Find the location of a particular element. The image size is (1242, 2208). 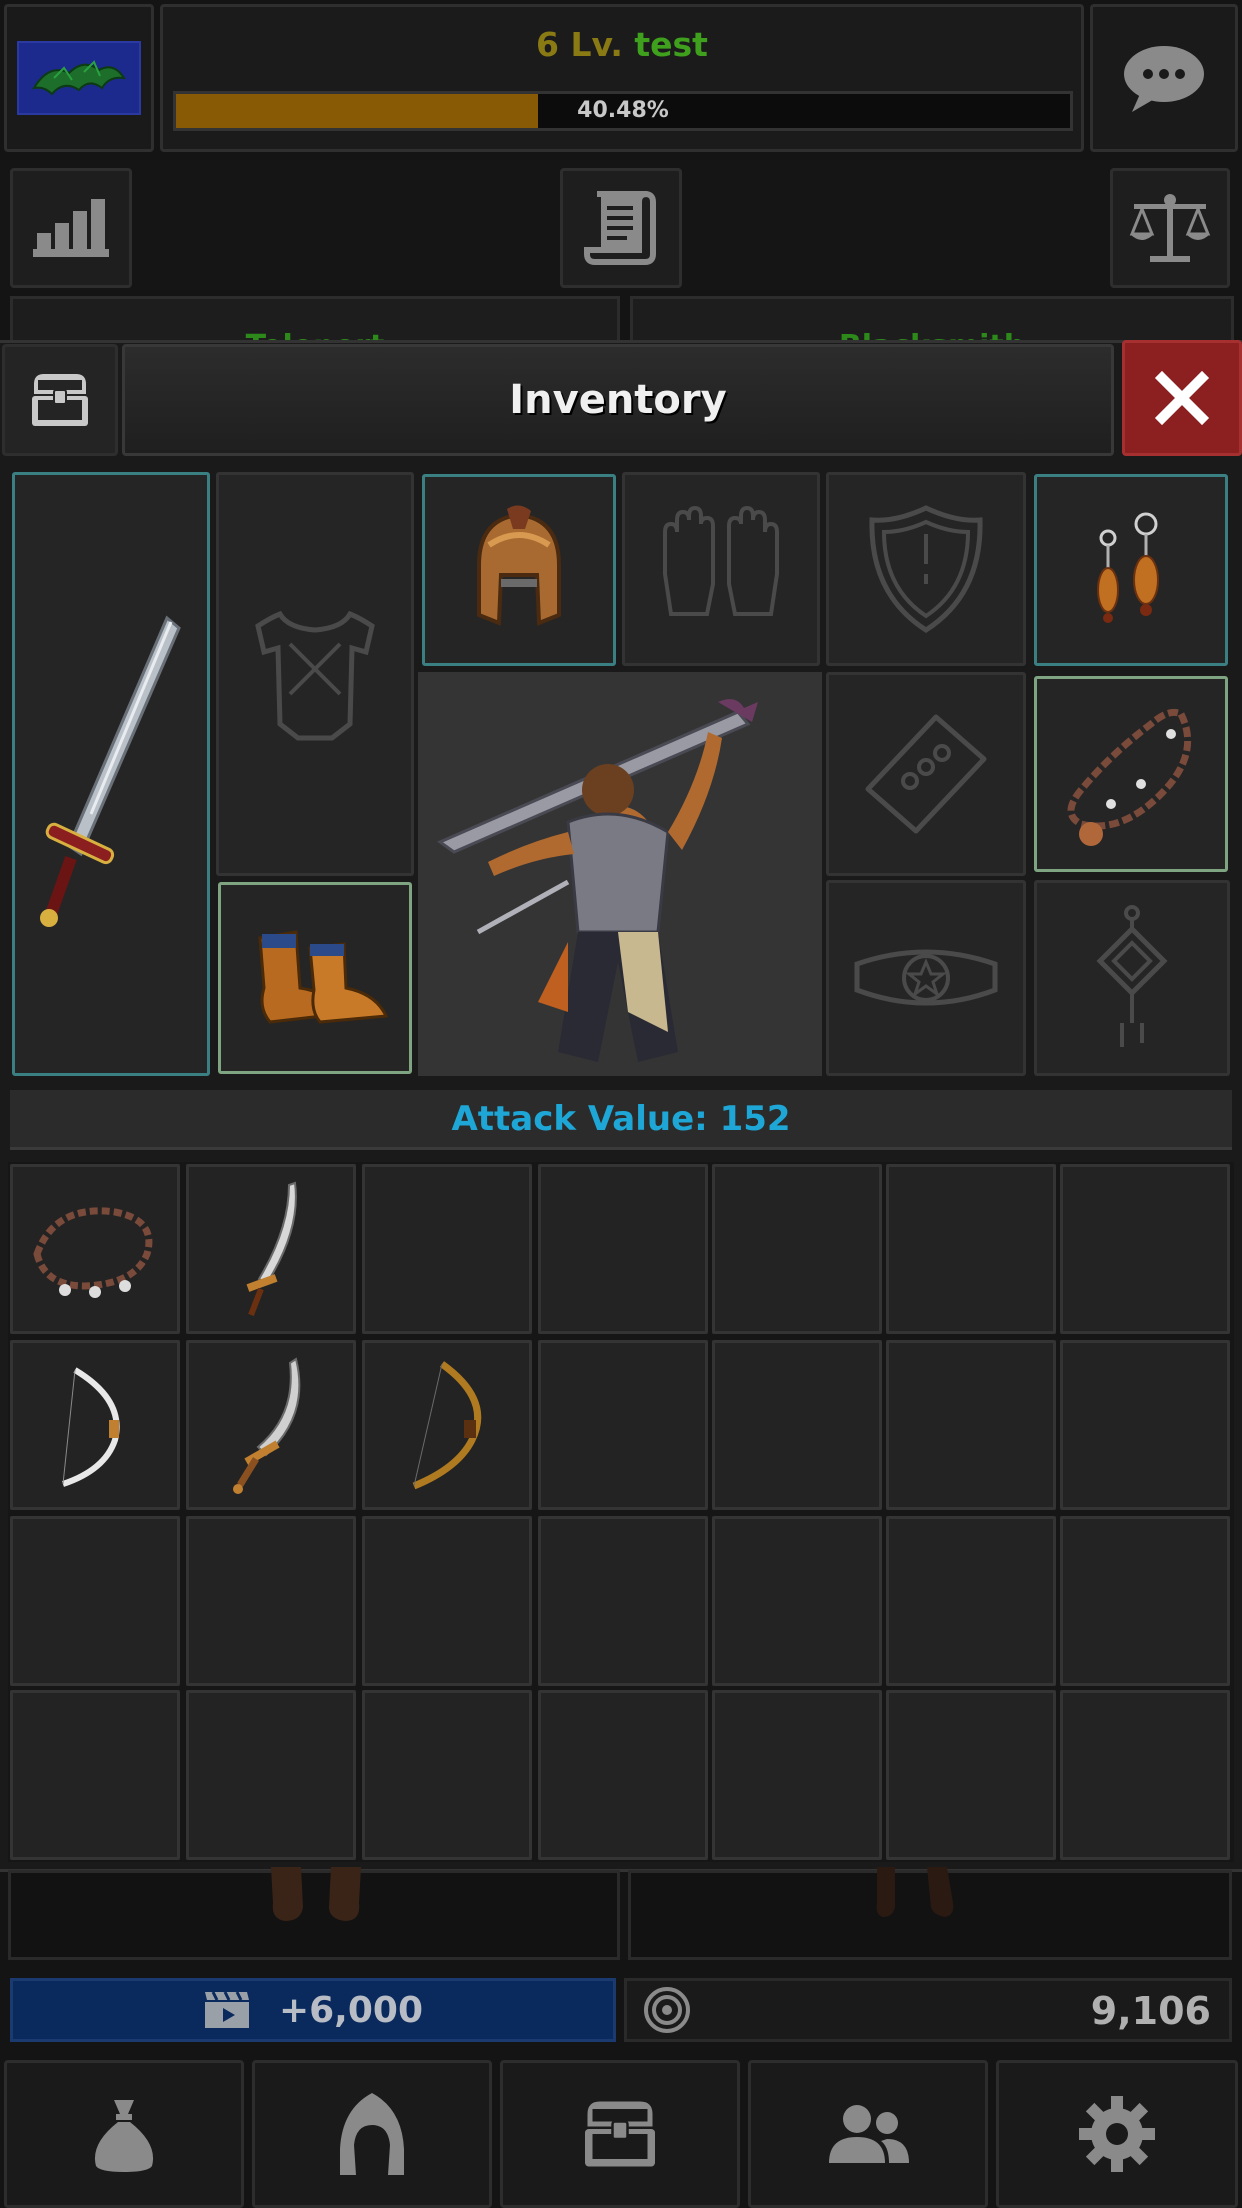

talisman-slot is located at coordinates (1132, 978).